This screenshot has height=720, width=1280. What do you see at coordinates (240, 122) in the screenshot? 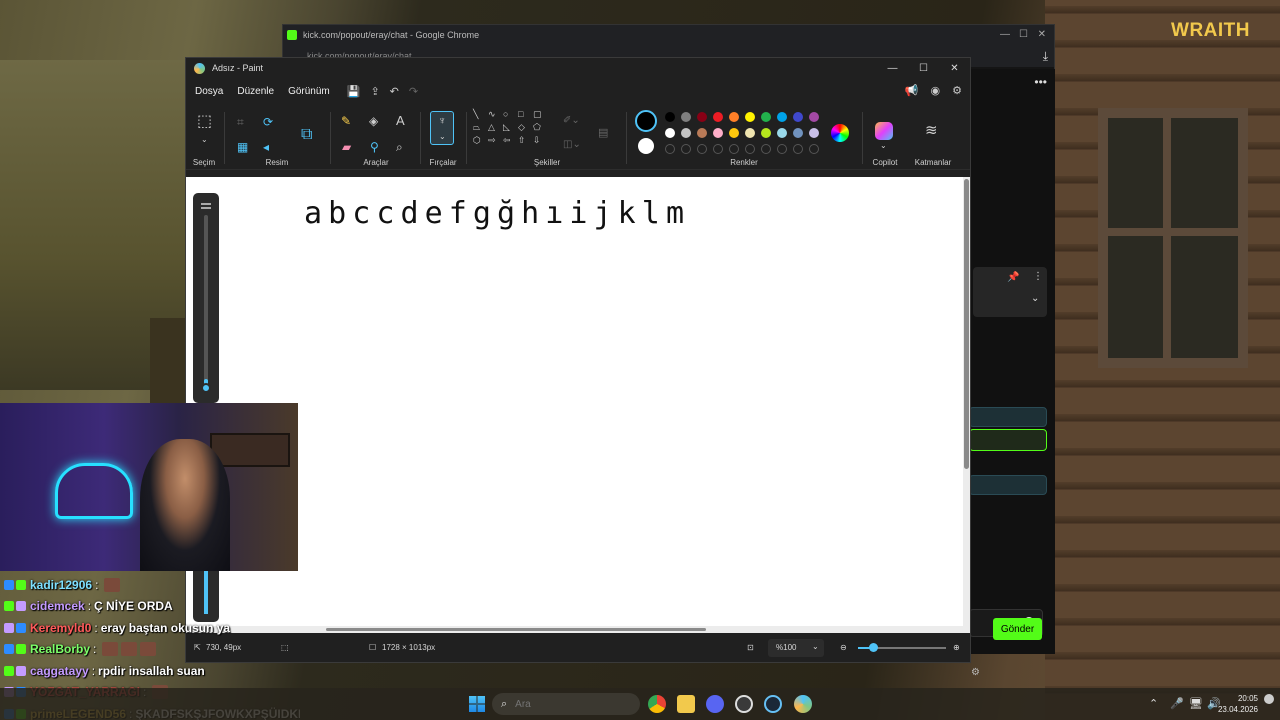
I see `crop-icon: ⌗` at bounding box center [240, 122].